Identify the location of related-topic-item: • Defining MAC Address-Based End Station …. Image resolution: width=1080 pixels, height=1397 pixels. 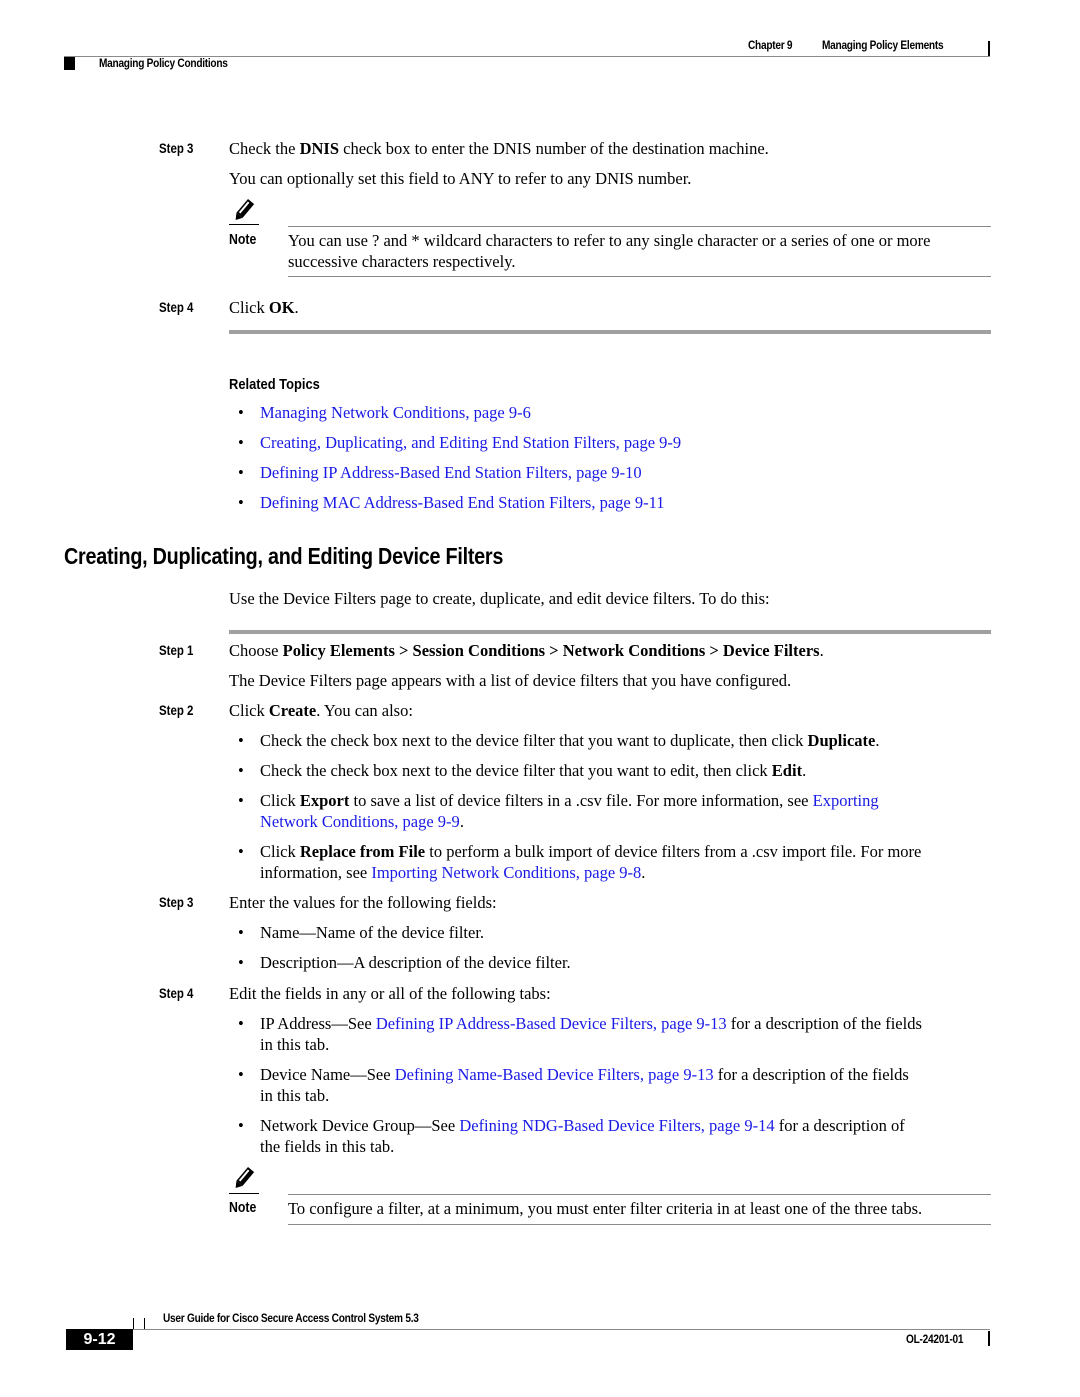
(618, 502).